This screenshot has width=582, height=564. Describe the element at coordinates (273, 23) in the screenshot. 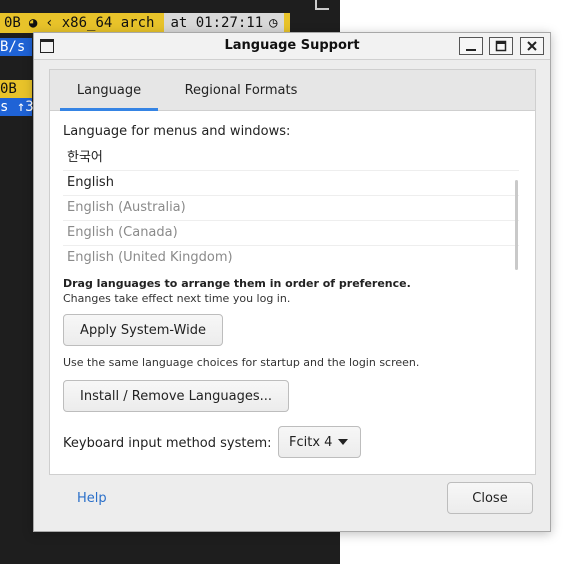

I see `clock-icon: ◷` at that location.